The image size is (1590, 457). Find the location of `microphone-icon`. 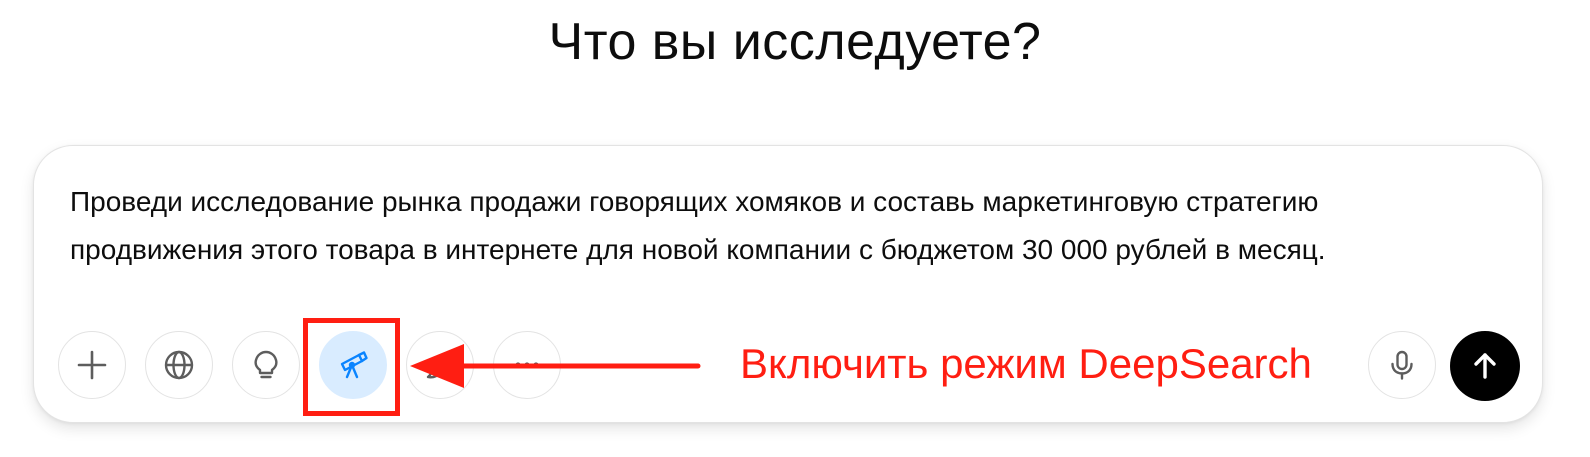

microphone-icon is located at coordinates (1402, 365).